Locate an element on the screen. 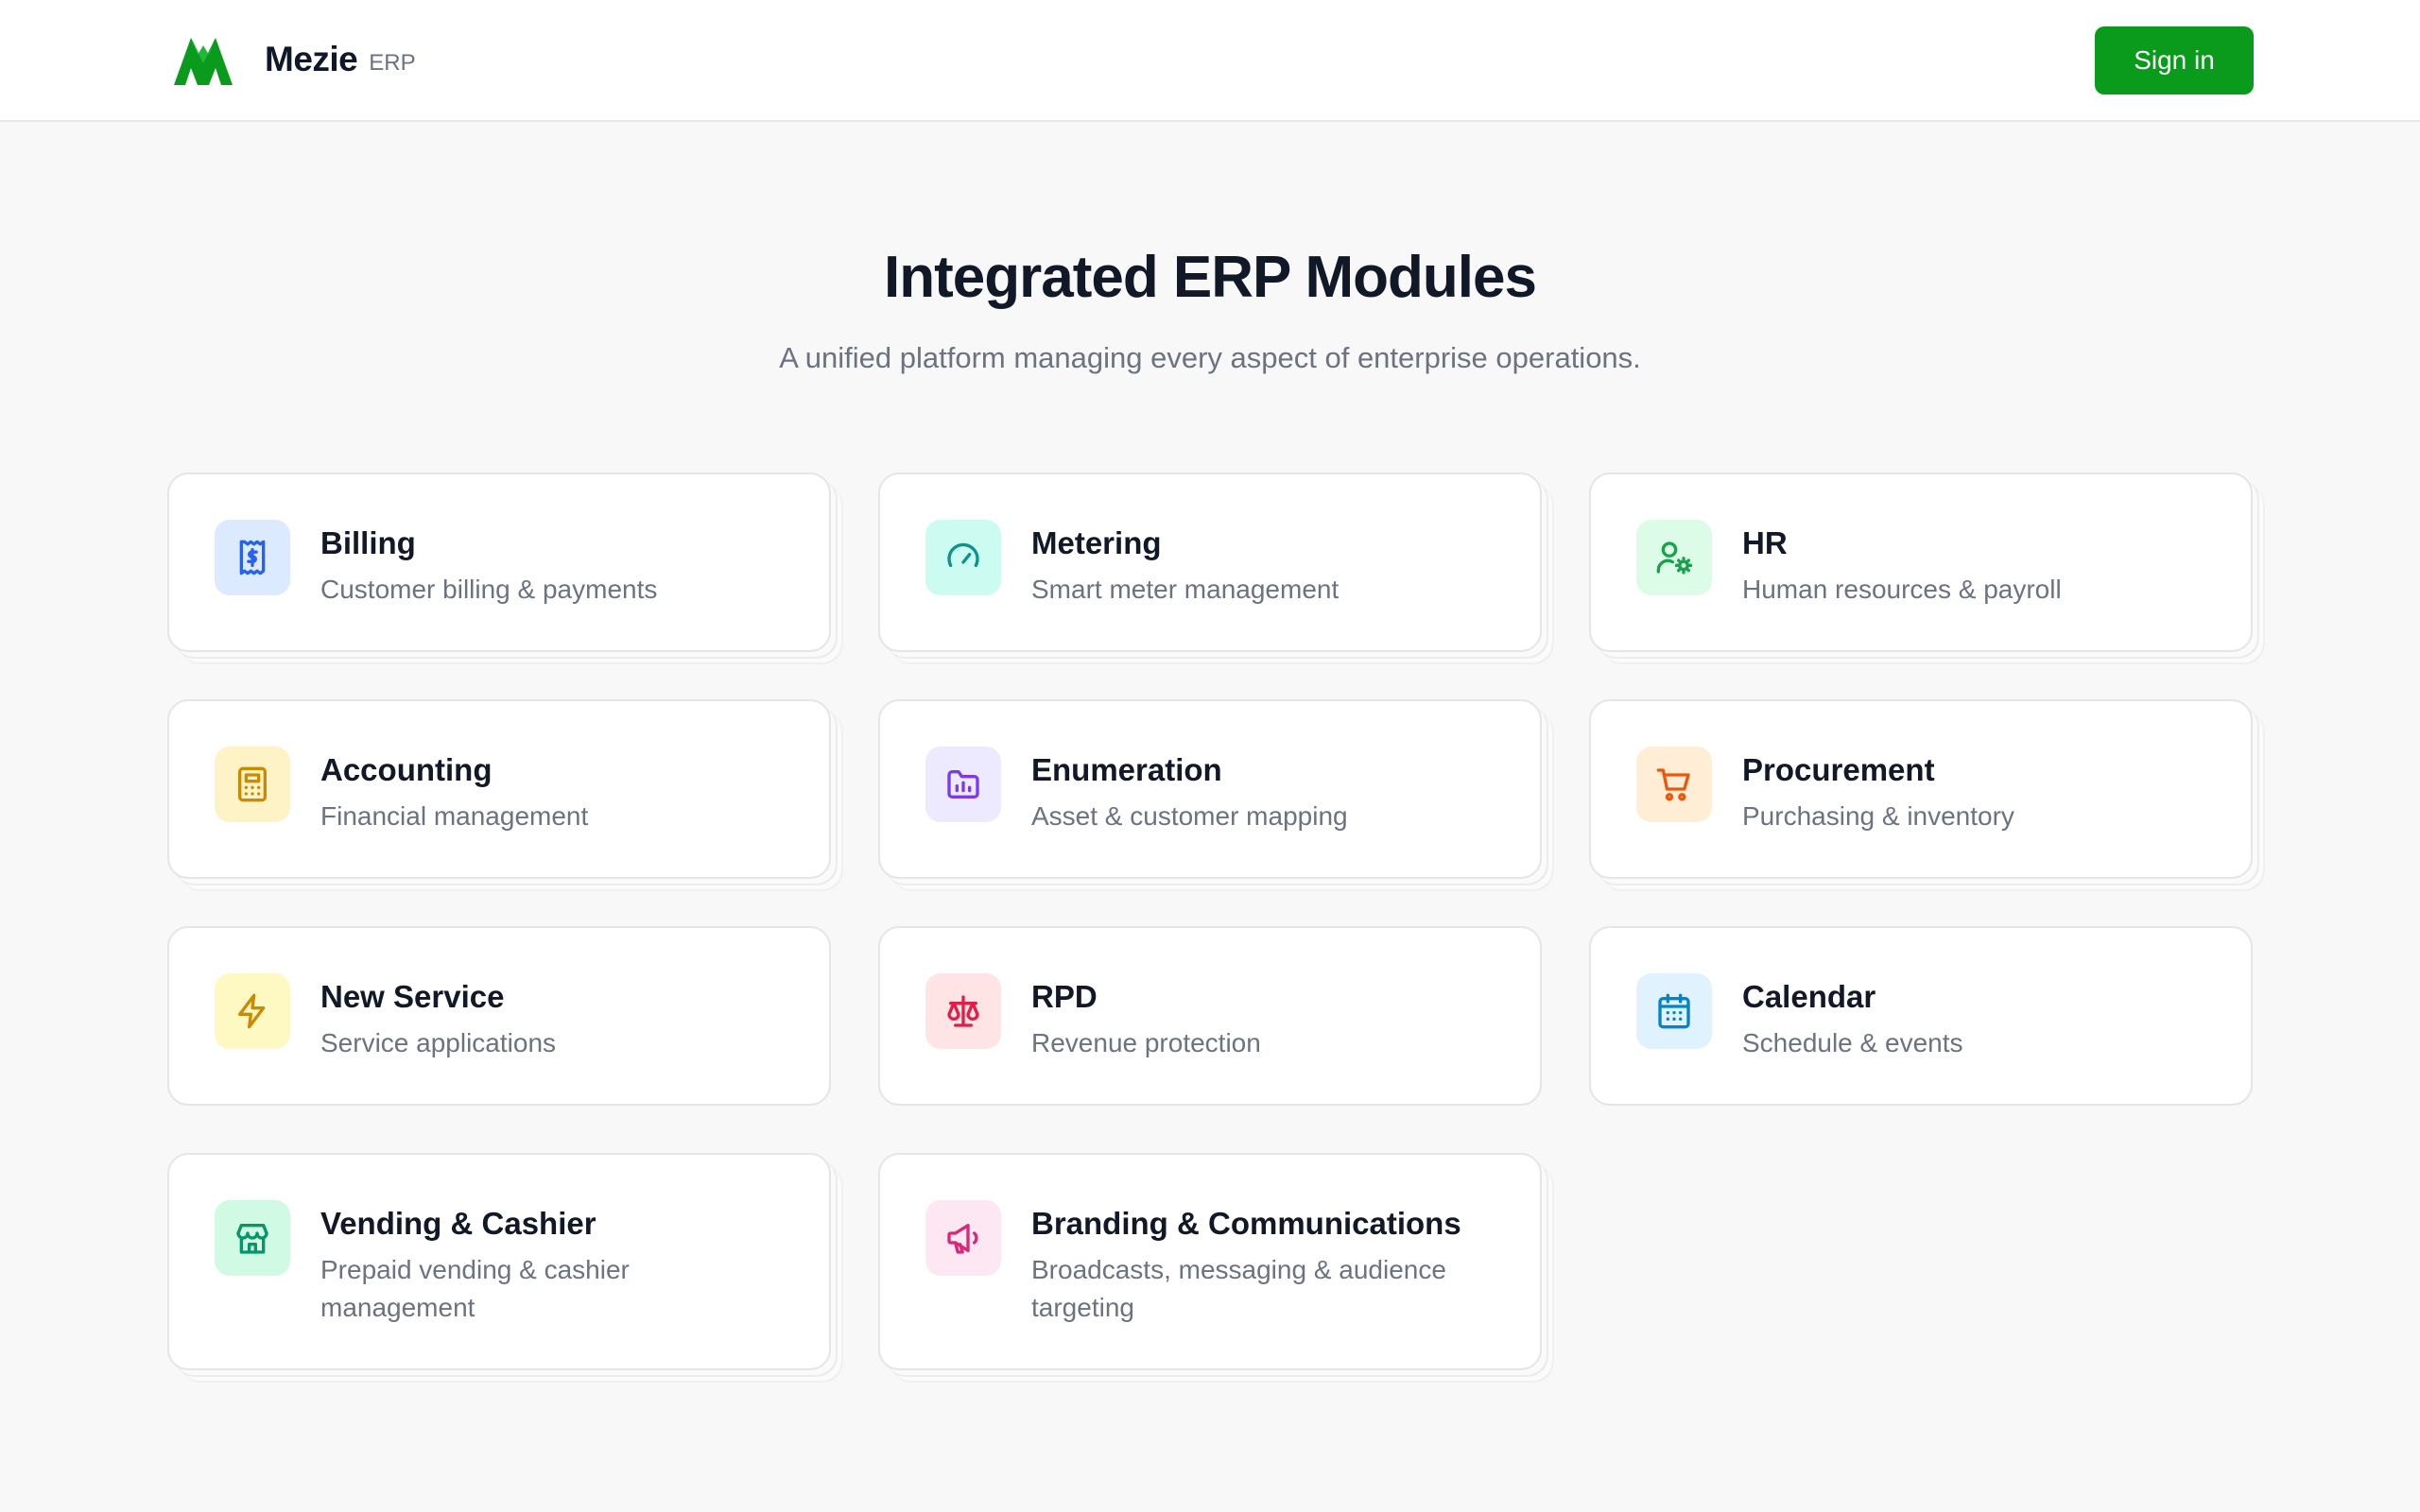 This screenshot has width=2420, height=1512. user-cog-icon is located at coordinates (1674, 557).